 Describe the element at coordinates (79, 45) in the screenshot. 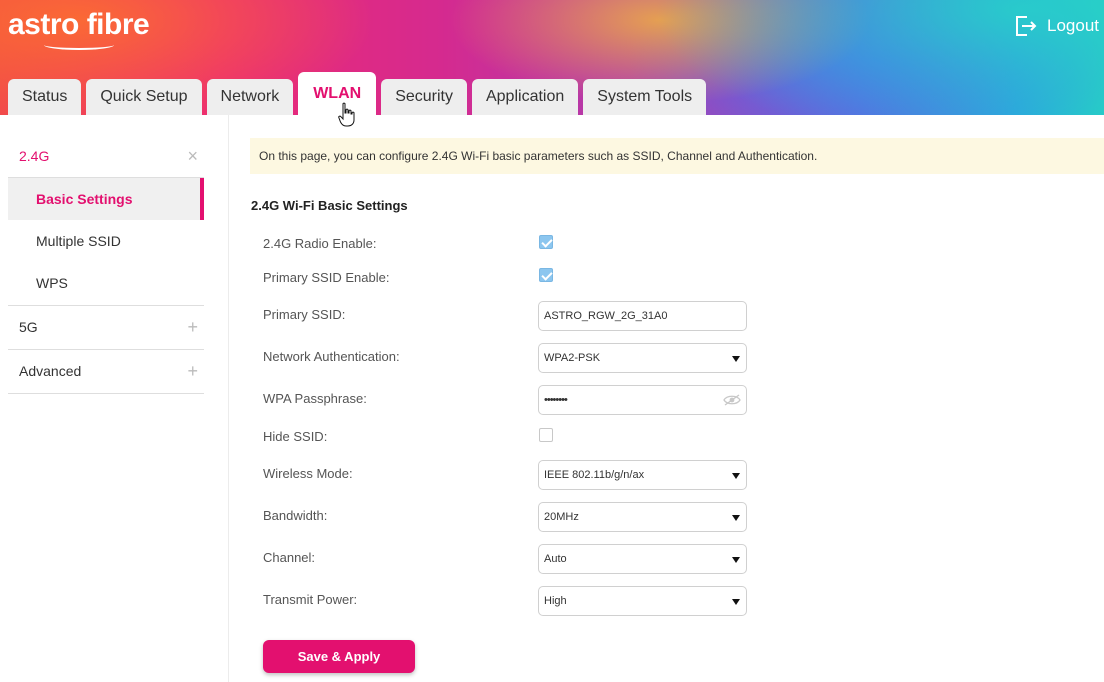

I see `logo-swoosh` at that location.